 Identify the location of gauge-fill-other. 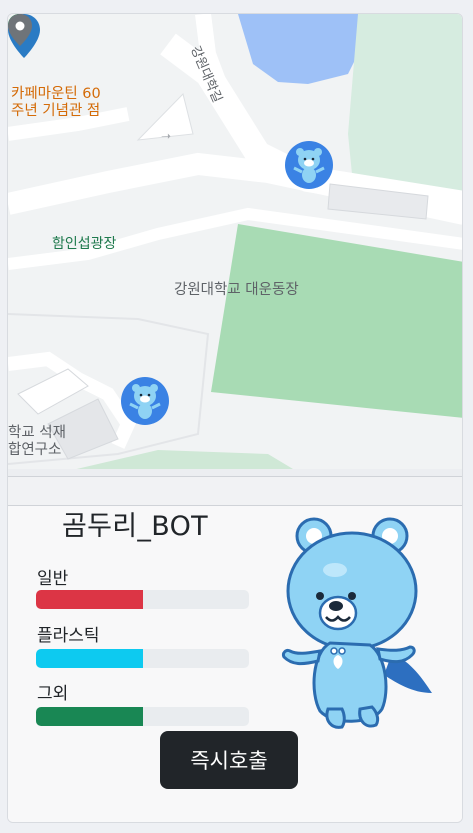
(89, 716).